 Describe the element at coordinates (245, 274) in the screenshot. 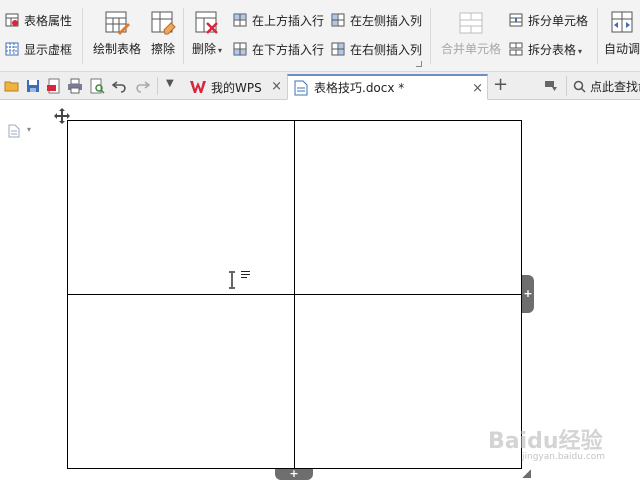

I see `paragraph-options-icon` at that location.